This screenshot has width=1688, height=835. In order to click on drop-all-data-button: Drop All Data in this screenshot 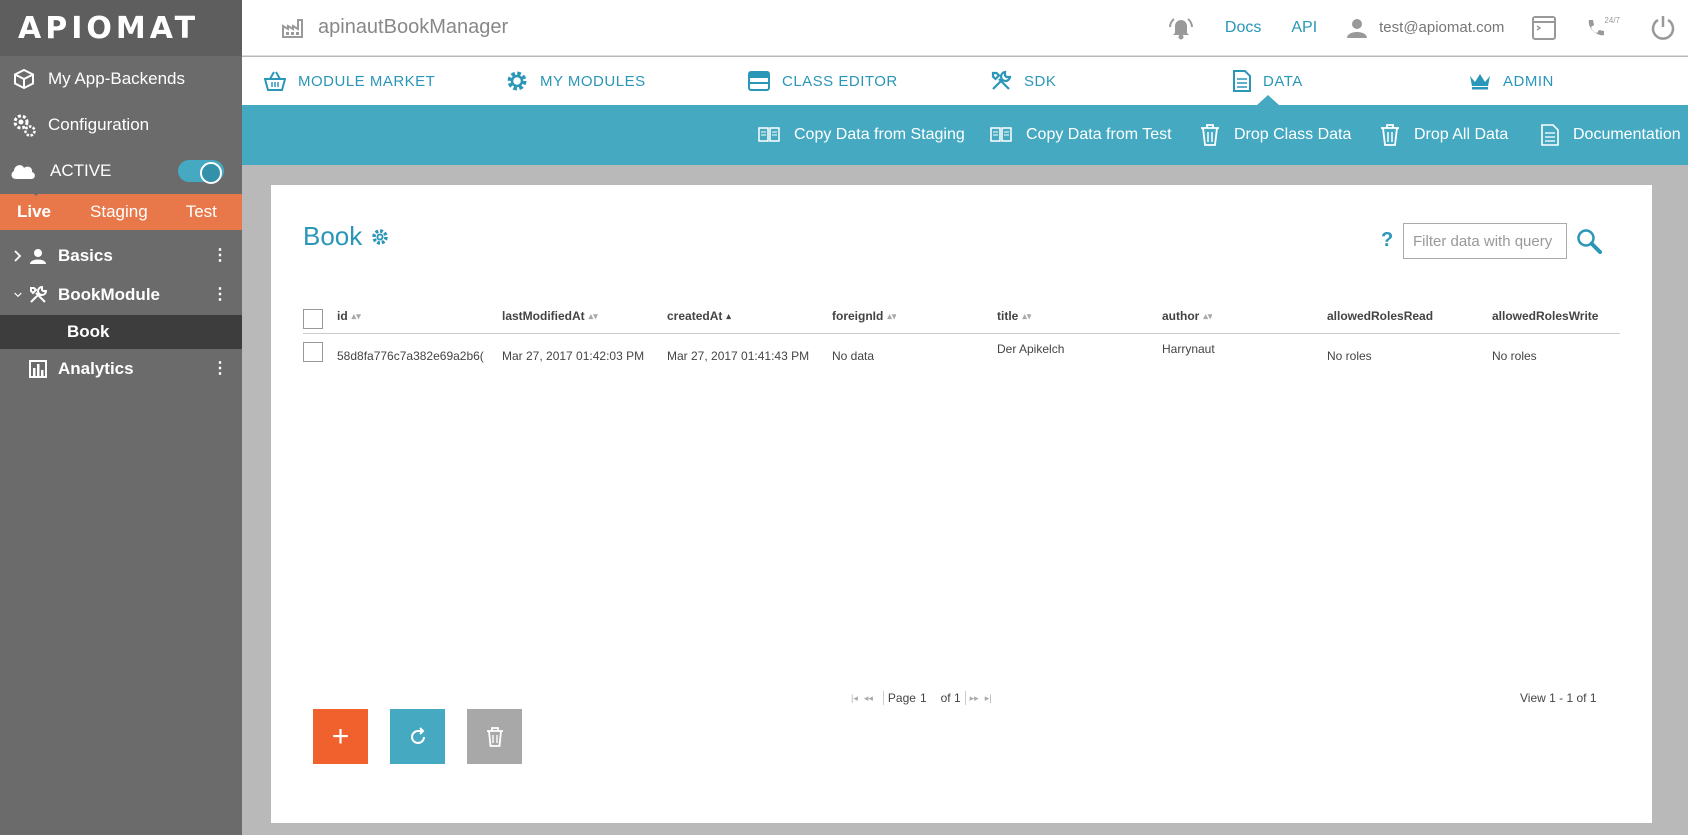, I will do `click(1444, 135)`.